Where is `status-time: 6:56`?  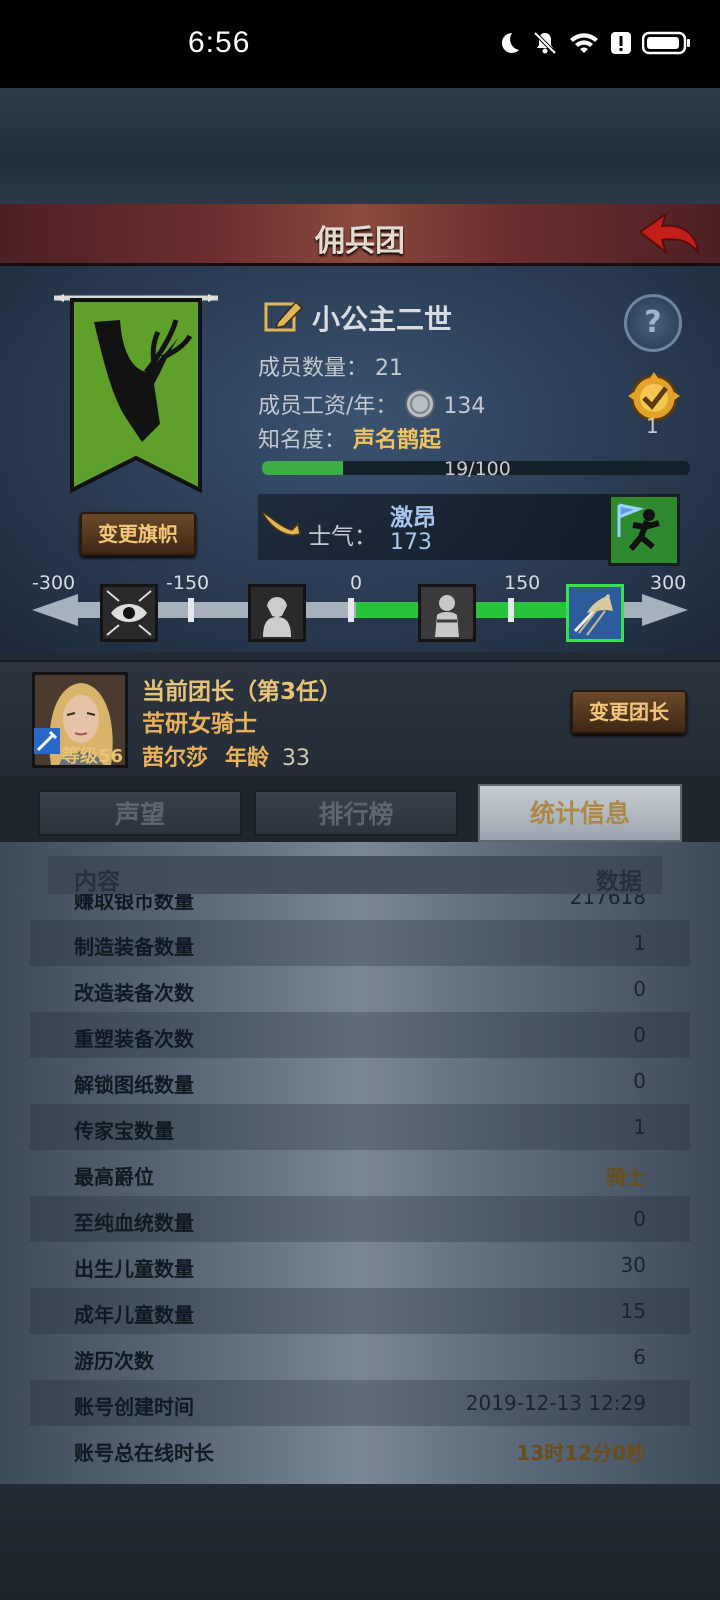
status-time: 6:56 is located at coordinates (219, 42).